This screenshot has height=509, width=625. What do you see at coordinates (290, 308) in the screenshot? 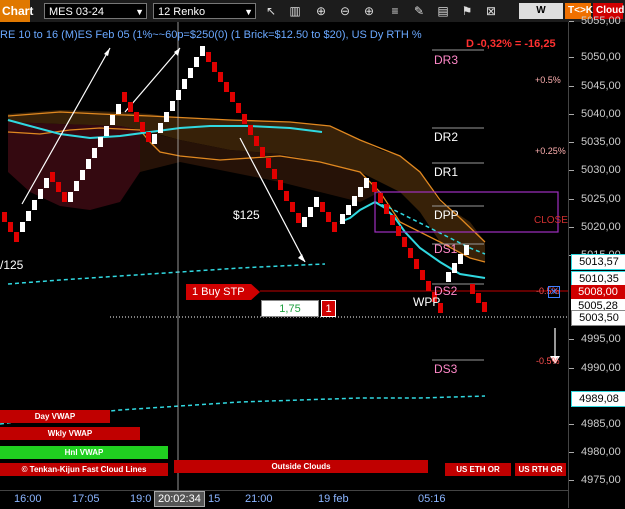
I see `order-price-field: 1,75` at bounding box center [290, 308].